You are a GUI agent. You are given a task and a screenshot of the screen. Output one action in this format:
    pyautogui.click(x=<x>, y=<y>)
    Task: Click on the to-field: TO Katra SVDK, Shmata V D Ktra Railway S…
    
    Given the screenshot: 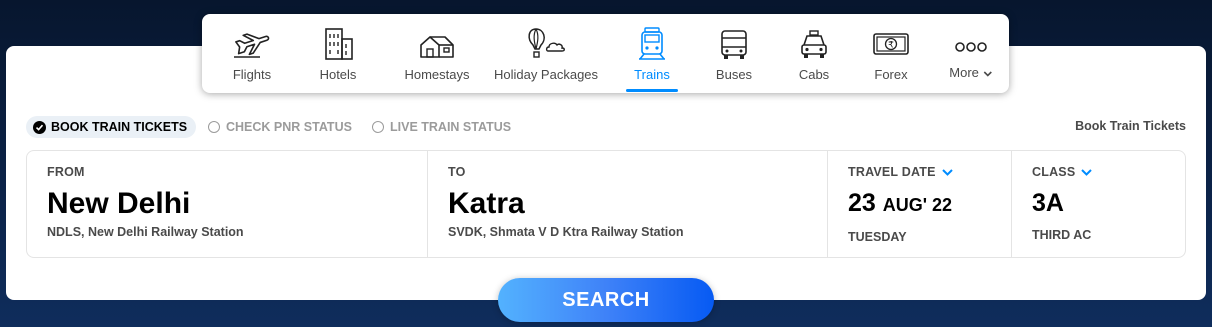 What is the action you would take?
    pyautogui.click(x=627, y=204)
    